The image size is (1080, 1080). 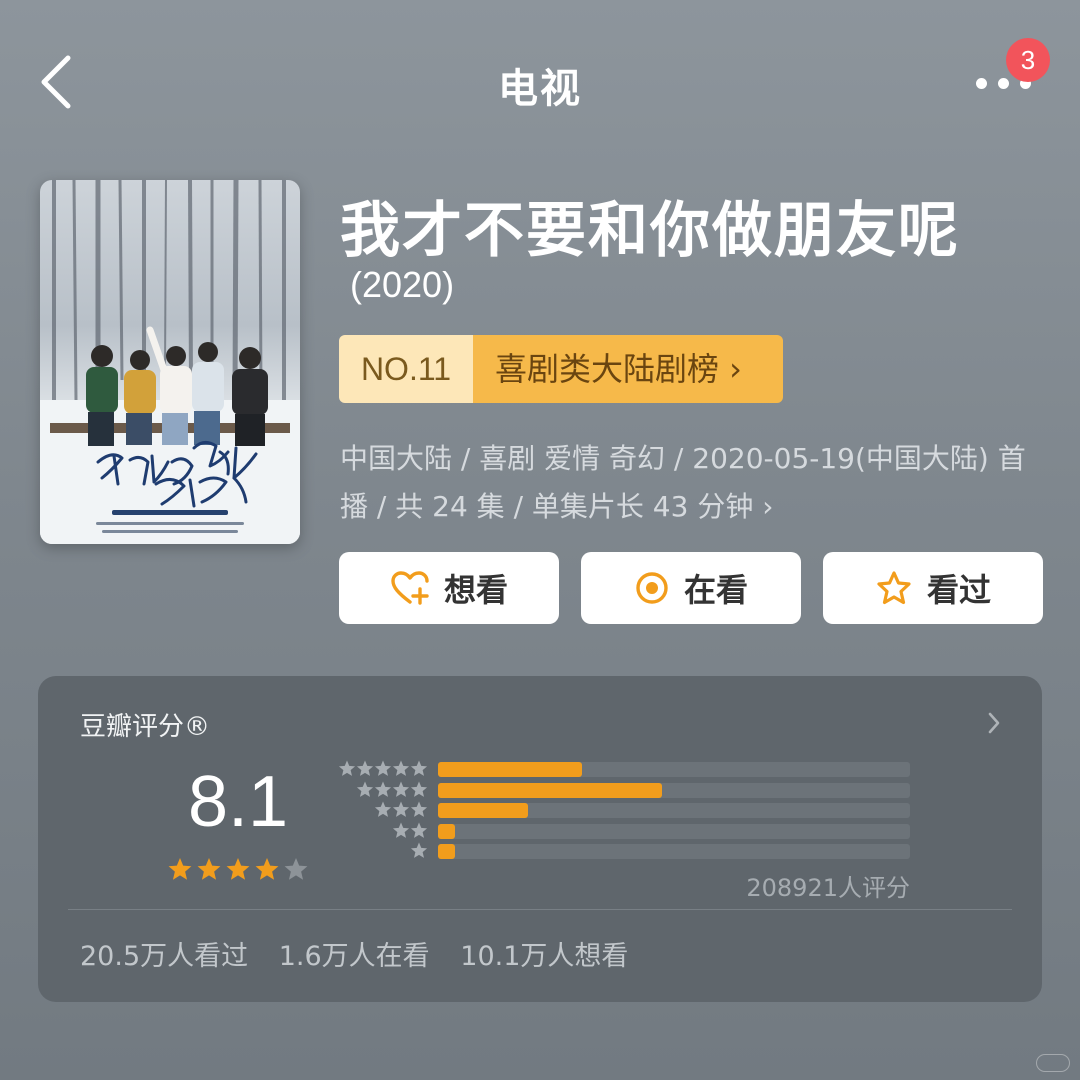 What do you see at coordinates (828, 888) in the screenshot?
I see `rating-count: 208921人评分` at bounding box center [828, 888].